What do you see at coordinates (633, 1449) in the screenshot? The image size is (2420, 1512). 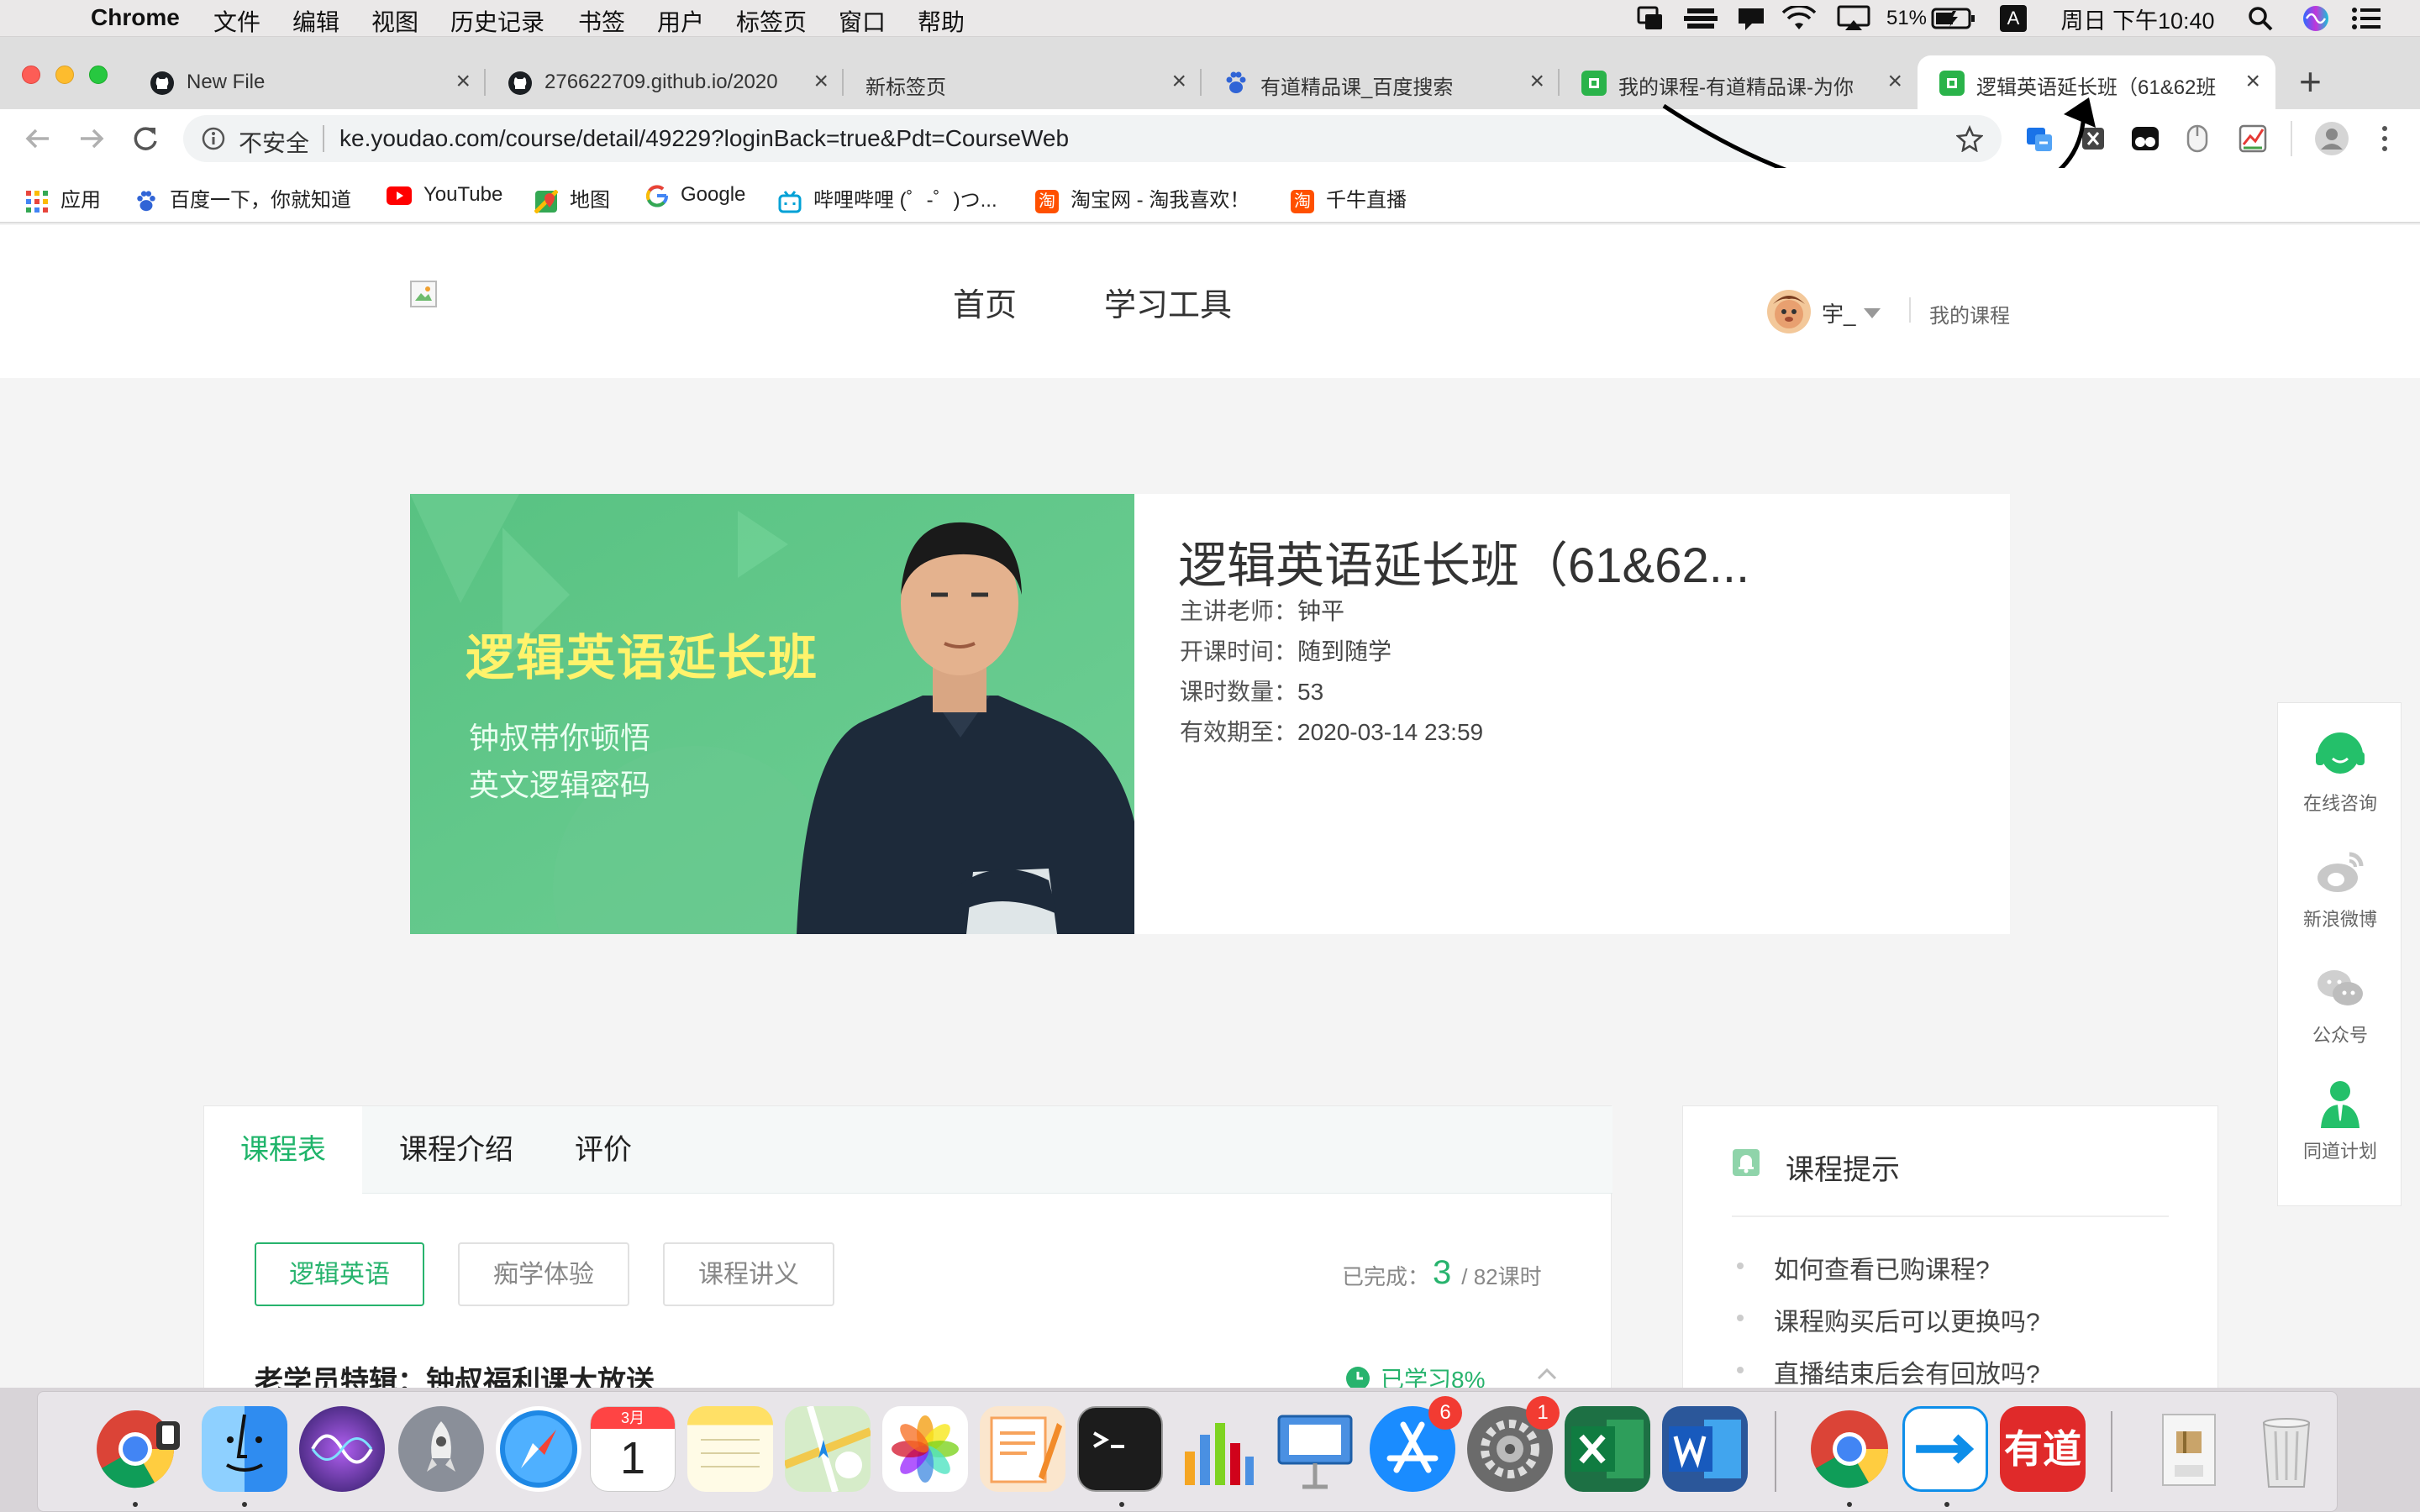 I see `calendar-dock-icon: 3月 1` at bounding box center [633, 1449].